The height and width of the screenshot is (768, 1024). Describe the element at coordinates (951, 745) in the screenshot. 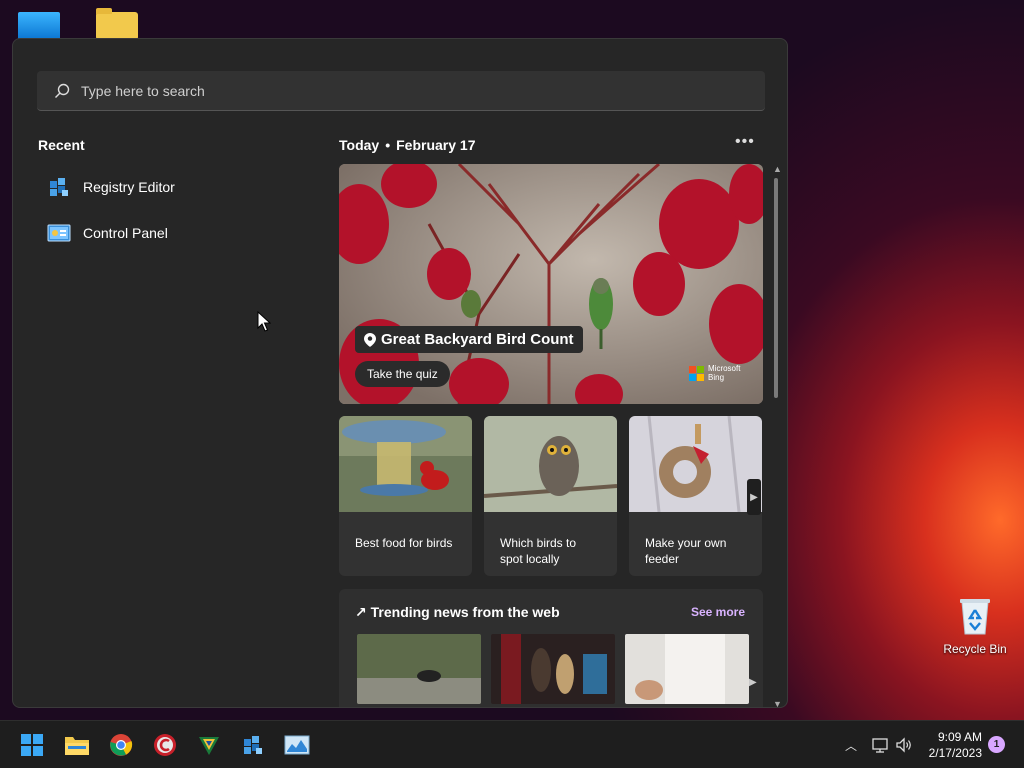

I see `taskbar-clock: 9:09 AM 2/17/2023` at that location.